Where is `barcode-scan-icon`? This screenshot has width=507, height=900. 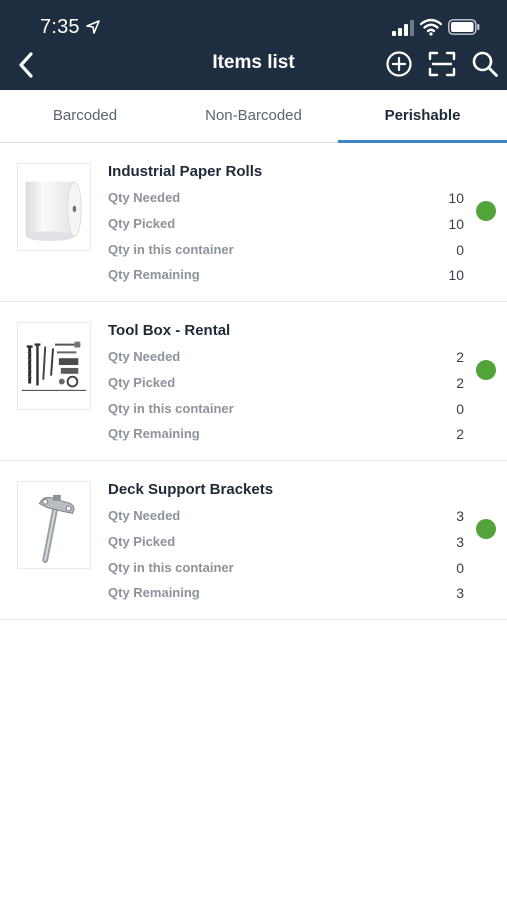 barcode-scan-icon is located at coordinates (442, 64).